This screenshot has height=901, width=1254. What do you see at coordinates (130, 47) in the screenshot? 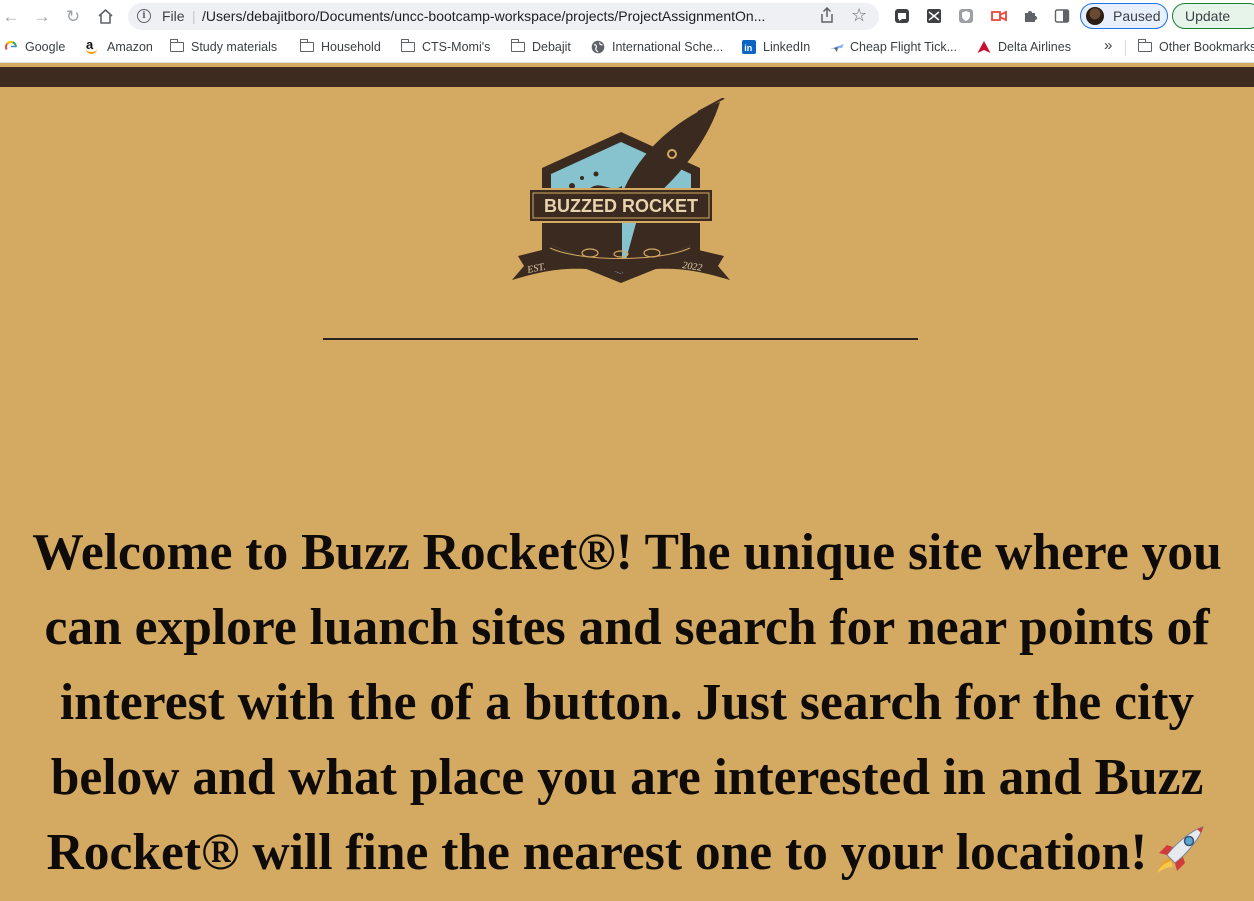
I see `bookmark-label: Amazon` at bounding box center [130, 47].